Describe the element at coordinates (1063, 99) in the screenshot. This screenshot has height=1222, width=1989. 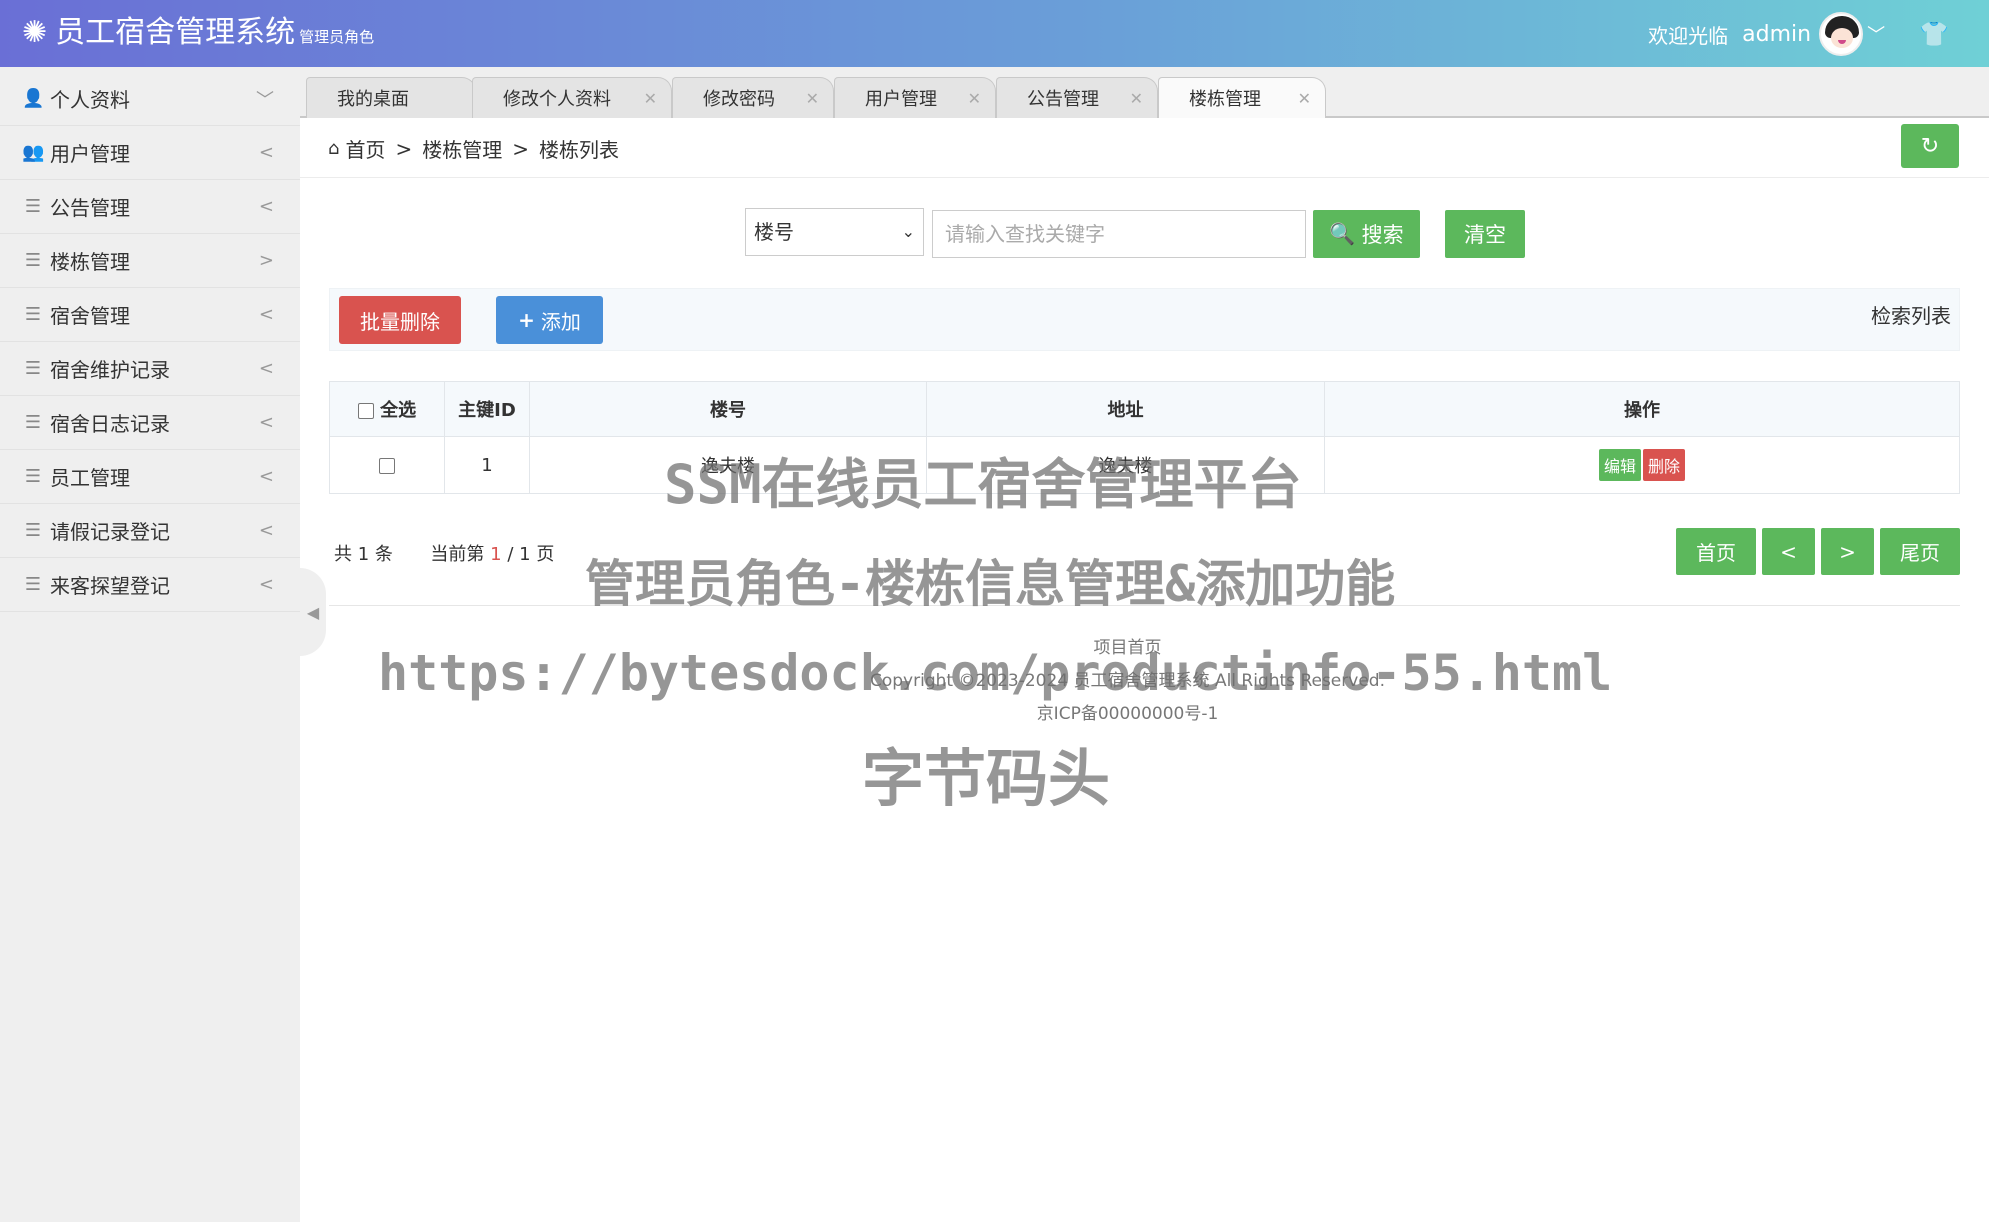
I see `tab-label: 公告管理` at that location.